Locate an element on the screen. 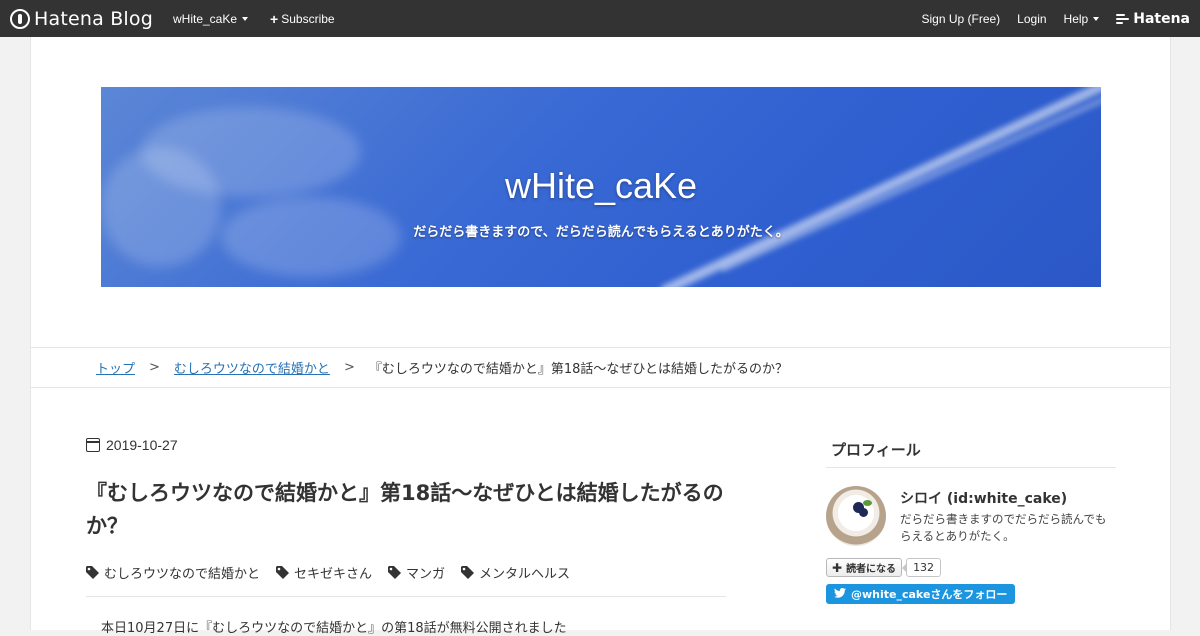 This screenshot has height=636, width=1200. tag-item: マンガ is located at coordinates (416, 572).